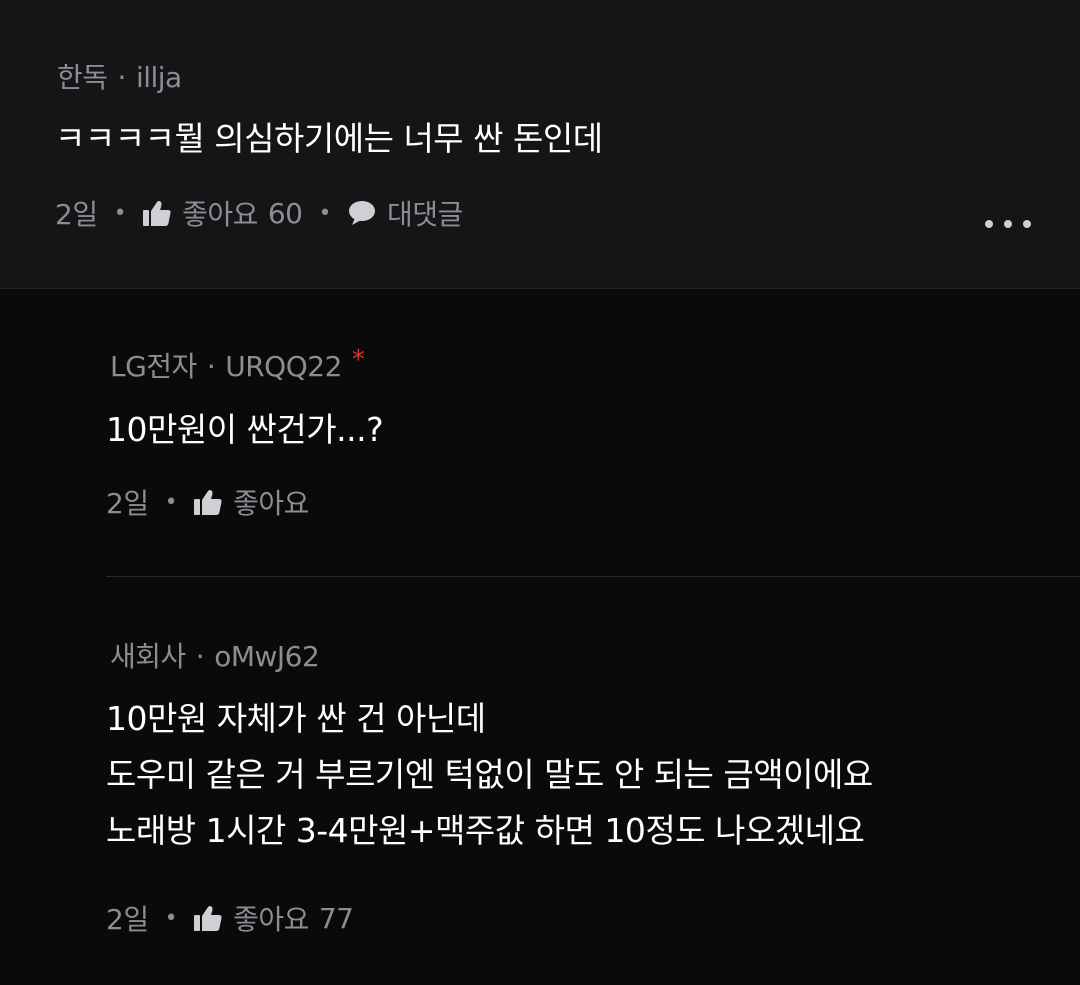 The height and width of the screenshot is (985, 1080). I want to click on reply-author-meta: 새회사 · oMwJ62, so click(215, 655).